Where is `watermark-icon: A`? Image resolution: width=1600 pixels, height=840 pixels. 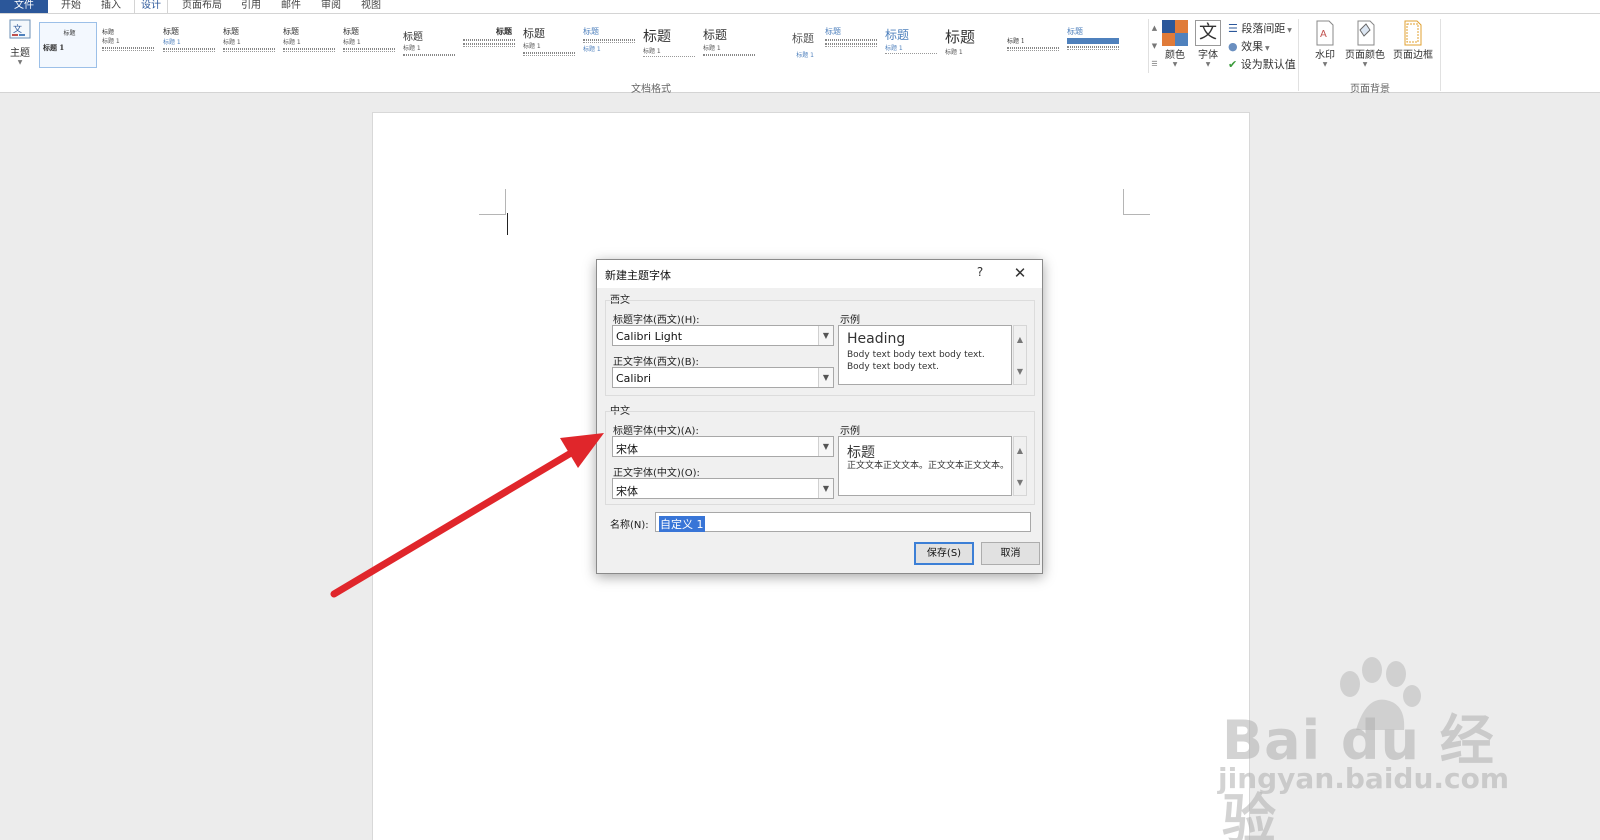 watermark-icon: A is located at coordinates (1325, 33).